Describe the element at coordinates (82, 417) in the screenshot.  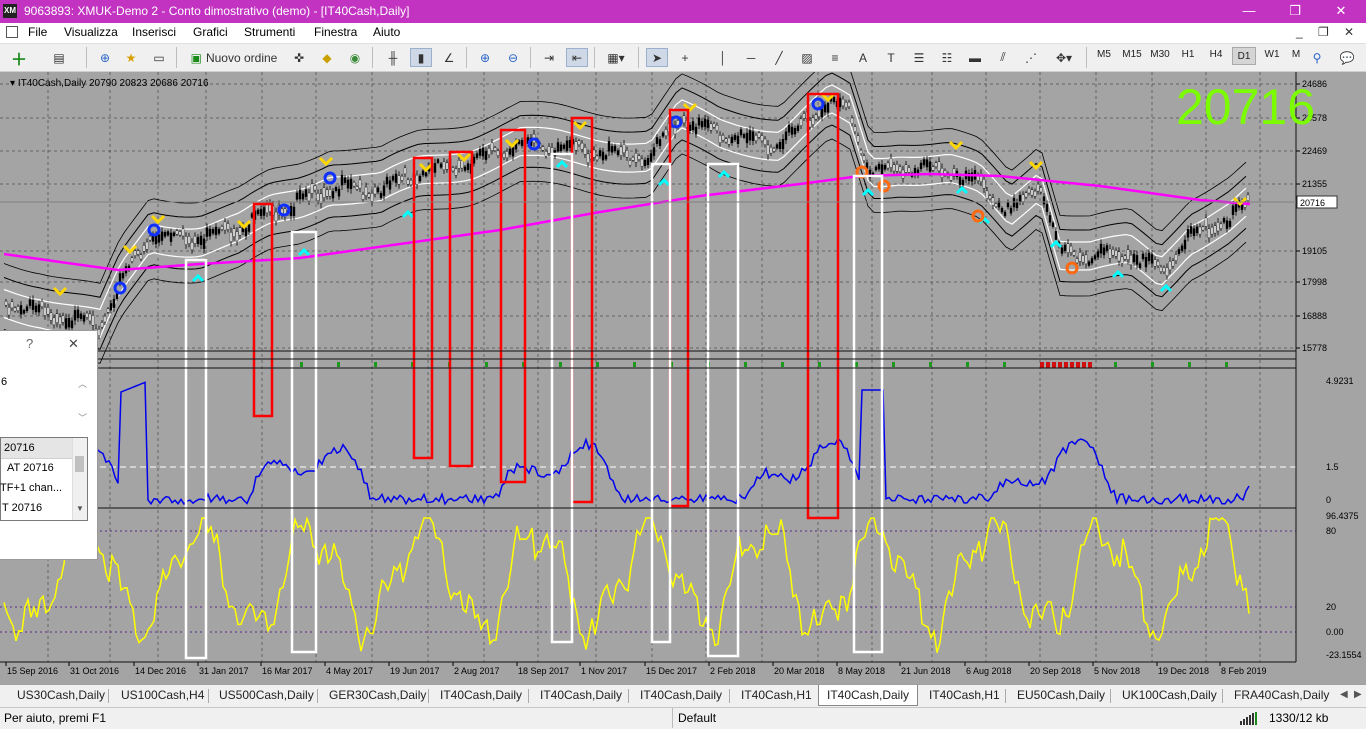
I see `scroll-down-icon: ﹀` at that location.